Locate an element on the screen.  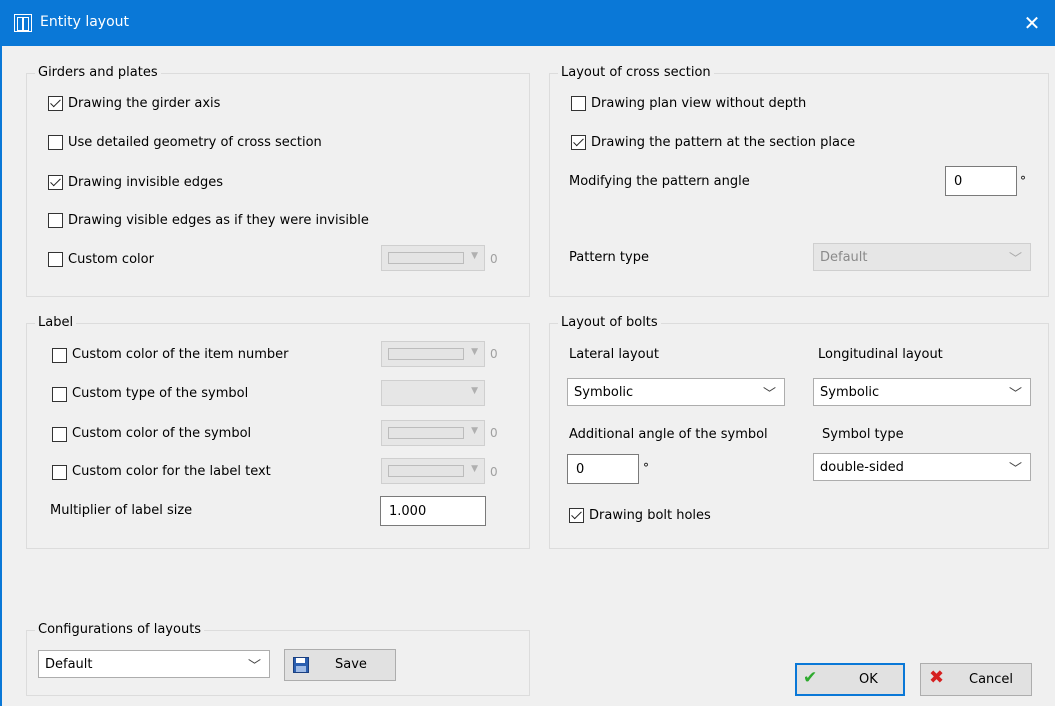
configuration-value: Default is located at coordinates (69, 664).